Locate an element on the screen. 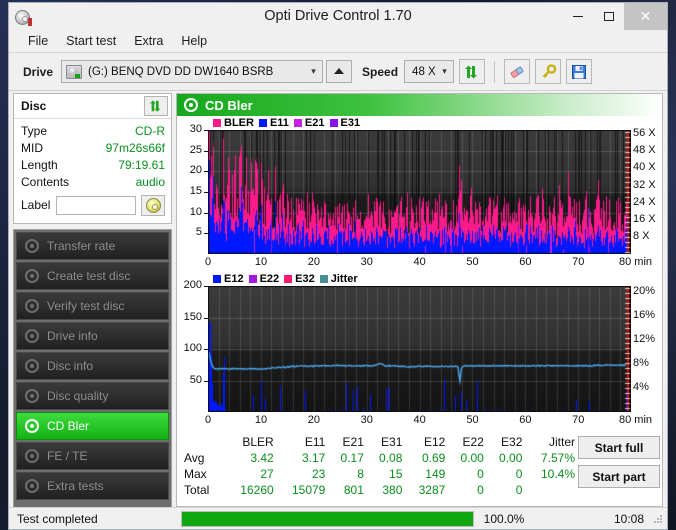 Image resolution: width=676 pixels, height=530 pixels. menu-item-help: Help is located at coordinates (194, 41).